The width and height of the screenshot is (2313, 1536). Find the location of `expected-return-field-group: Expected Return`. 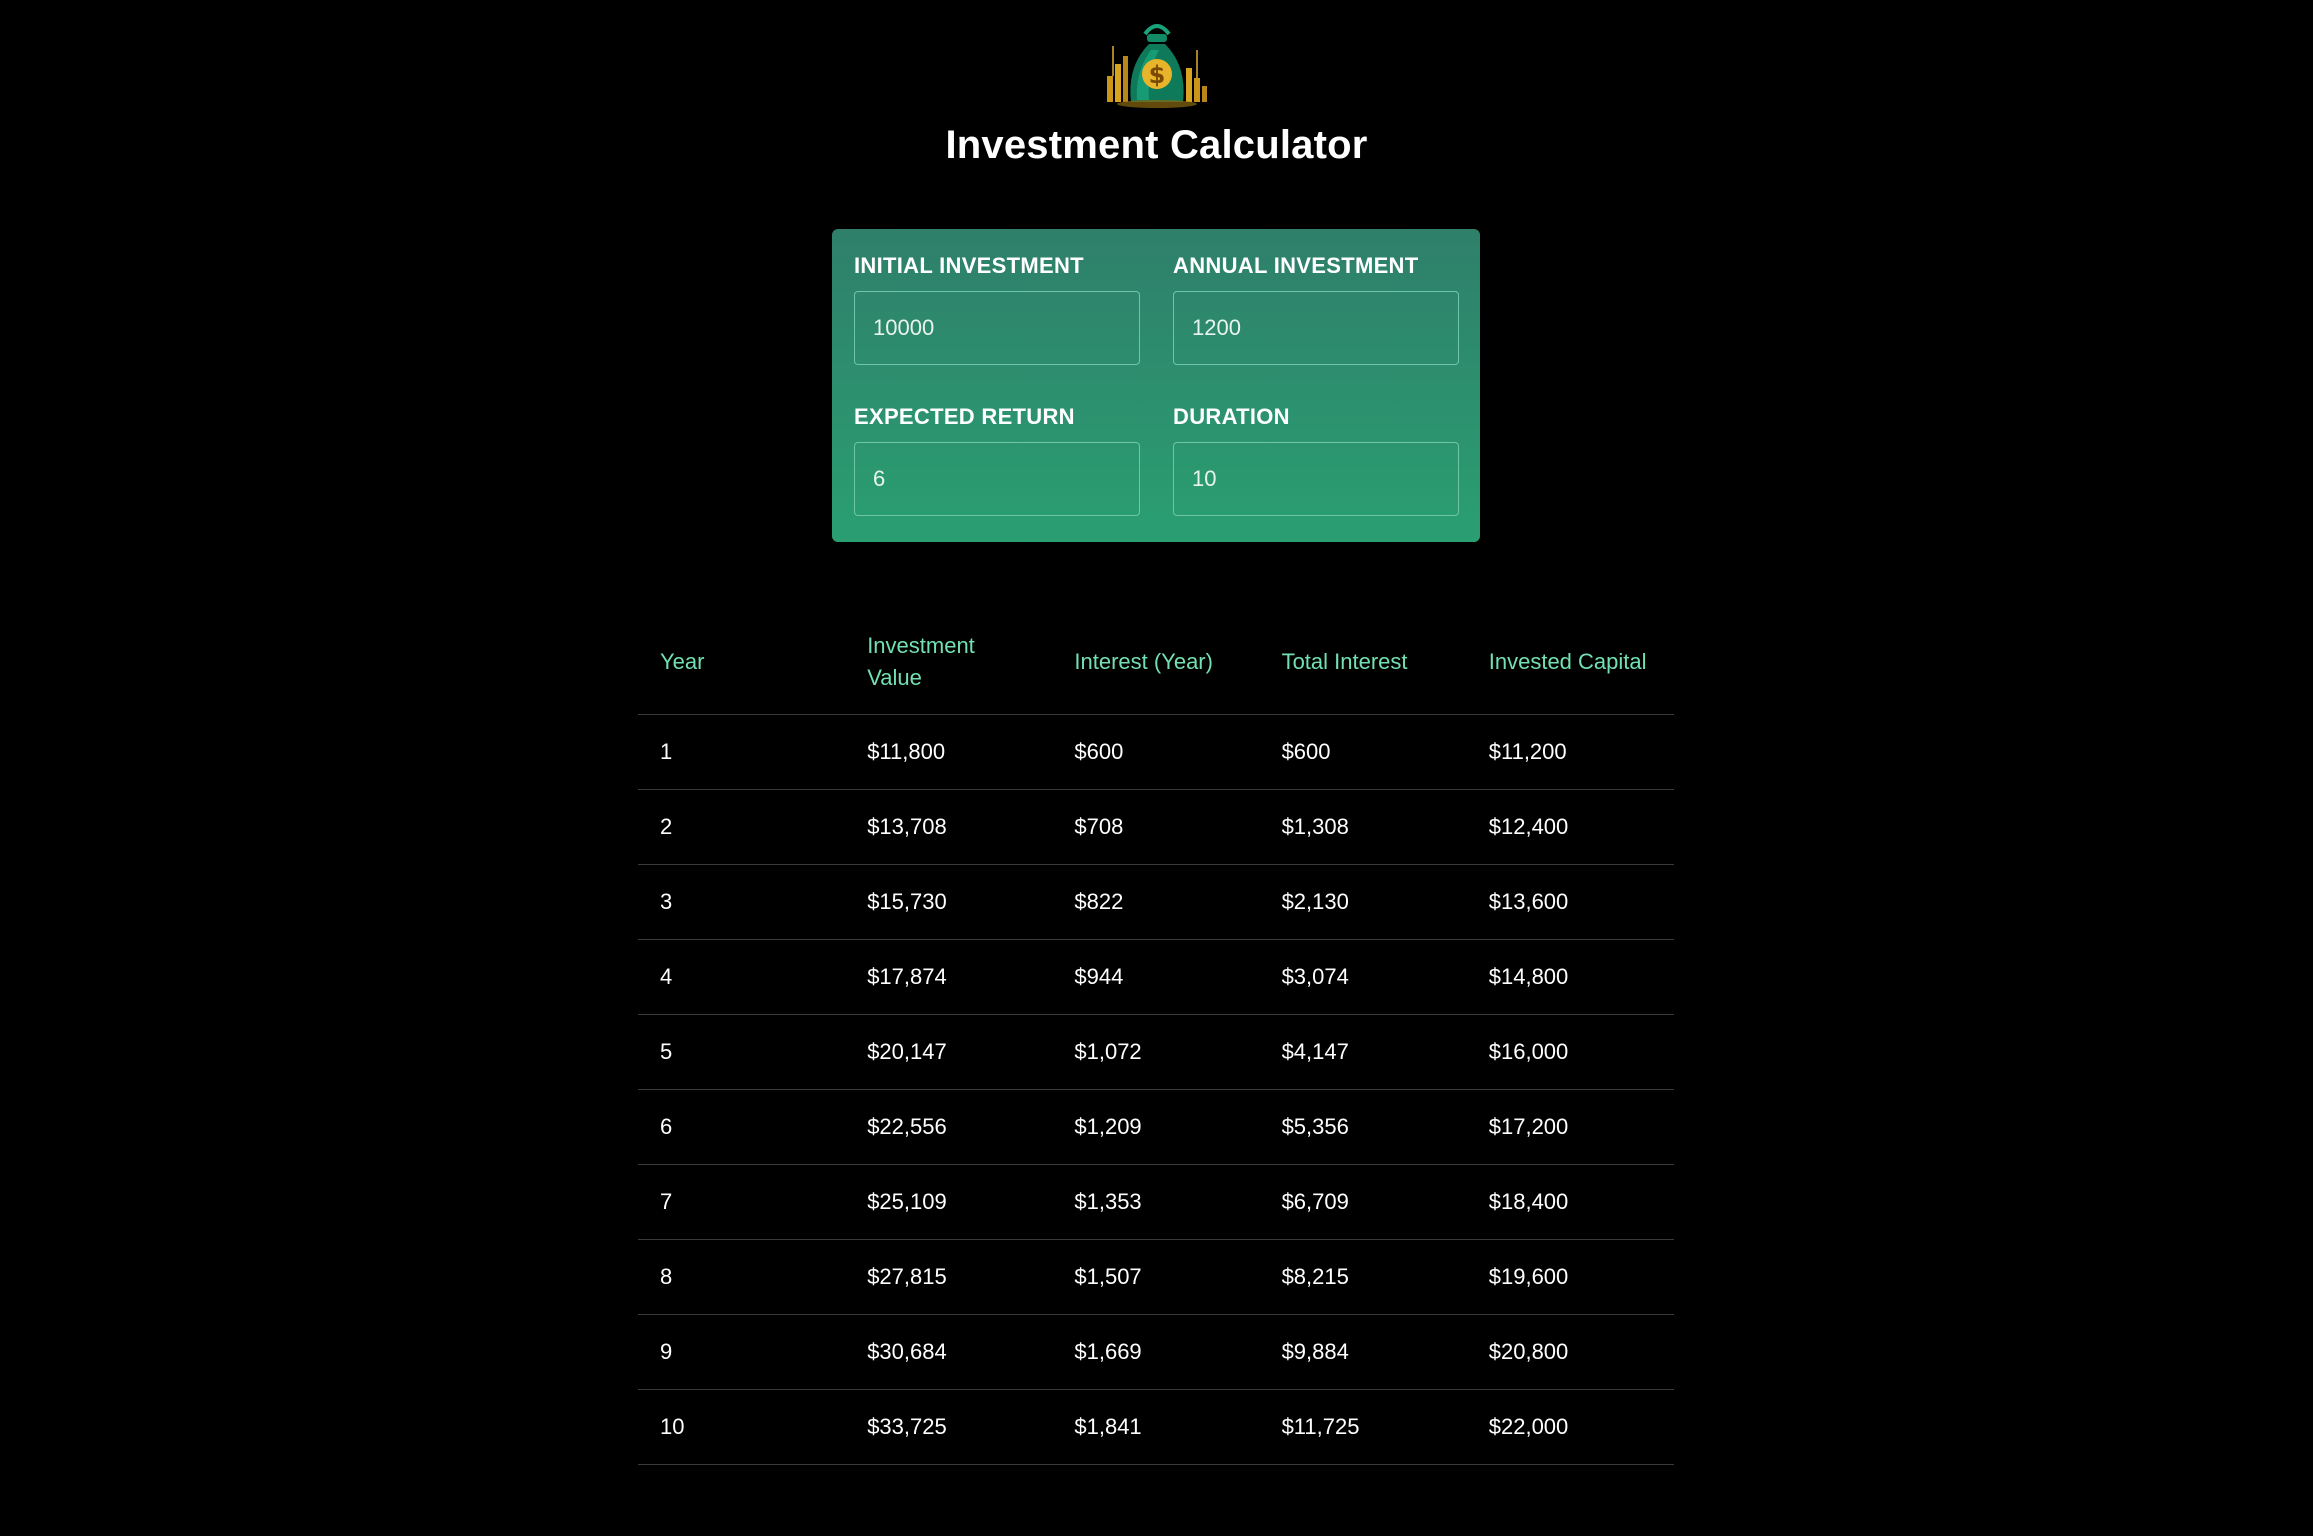

expected-return-field-group: Expected Return is located at coordinates (997, 460).